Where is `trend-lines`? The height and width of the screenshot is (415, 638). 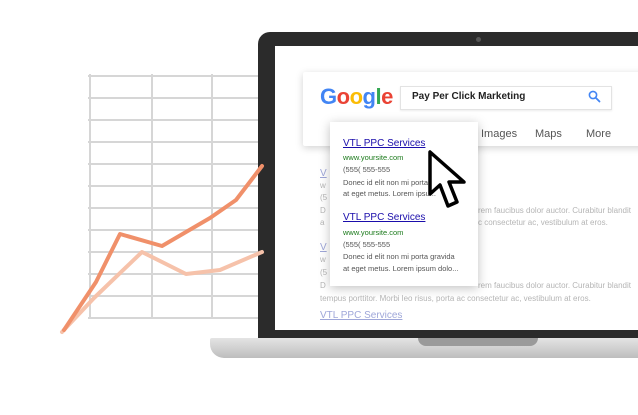
trend-lines is located at coordinates (162, 249).